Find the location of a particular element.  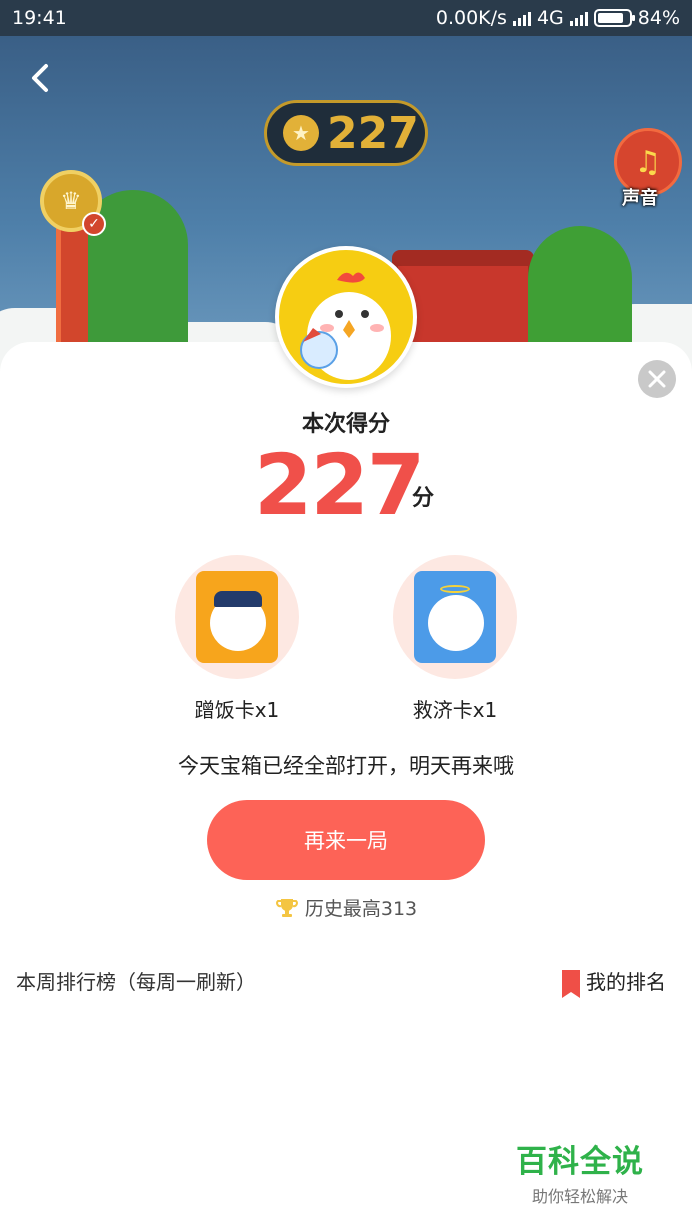

my-rank-button: 我的排名 is located at coordinates (614, 982).